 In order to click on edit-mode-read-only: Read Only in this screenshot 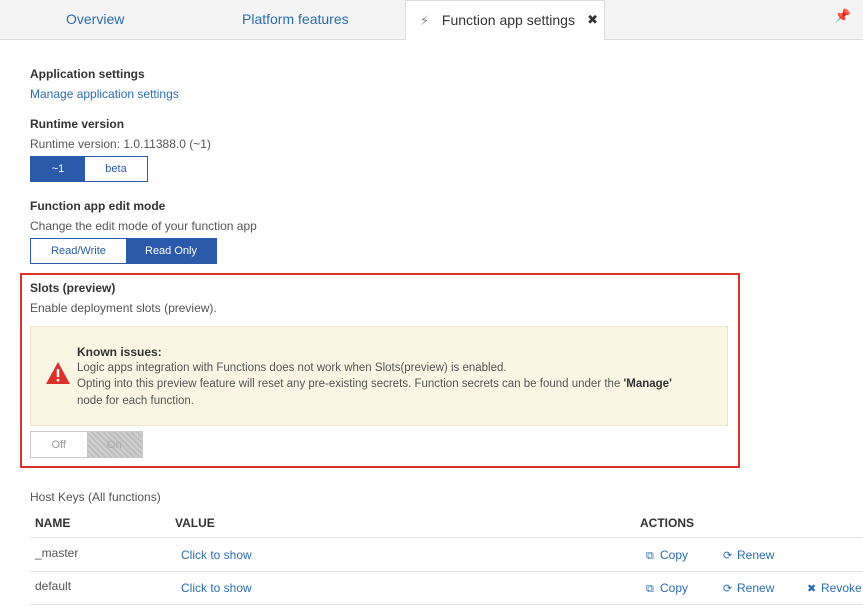, I will do `click(171, 251)`.